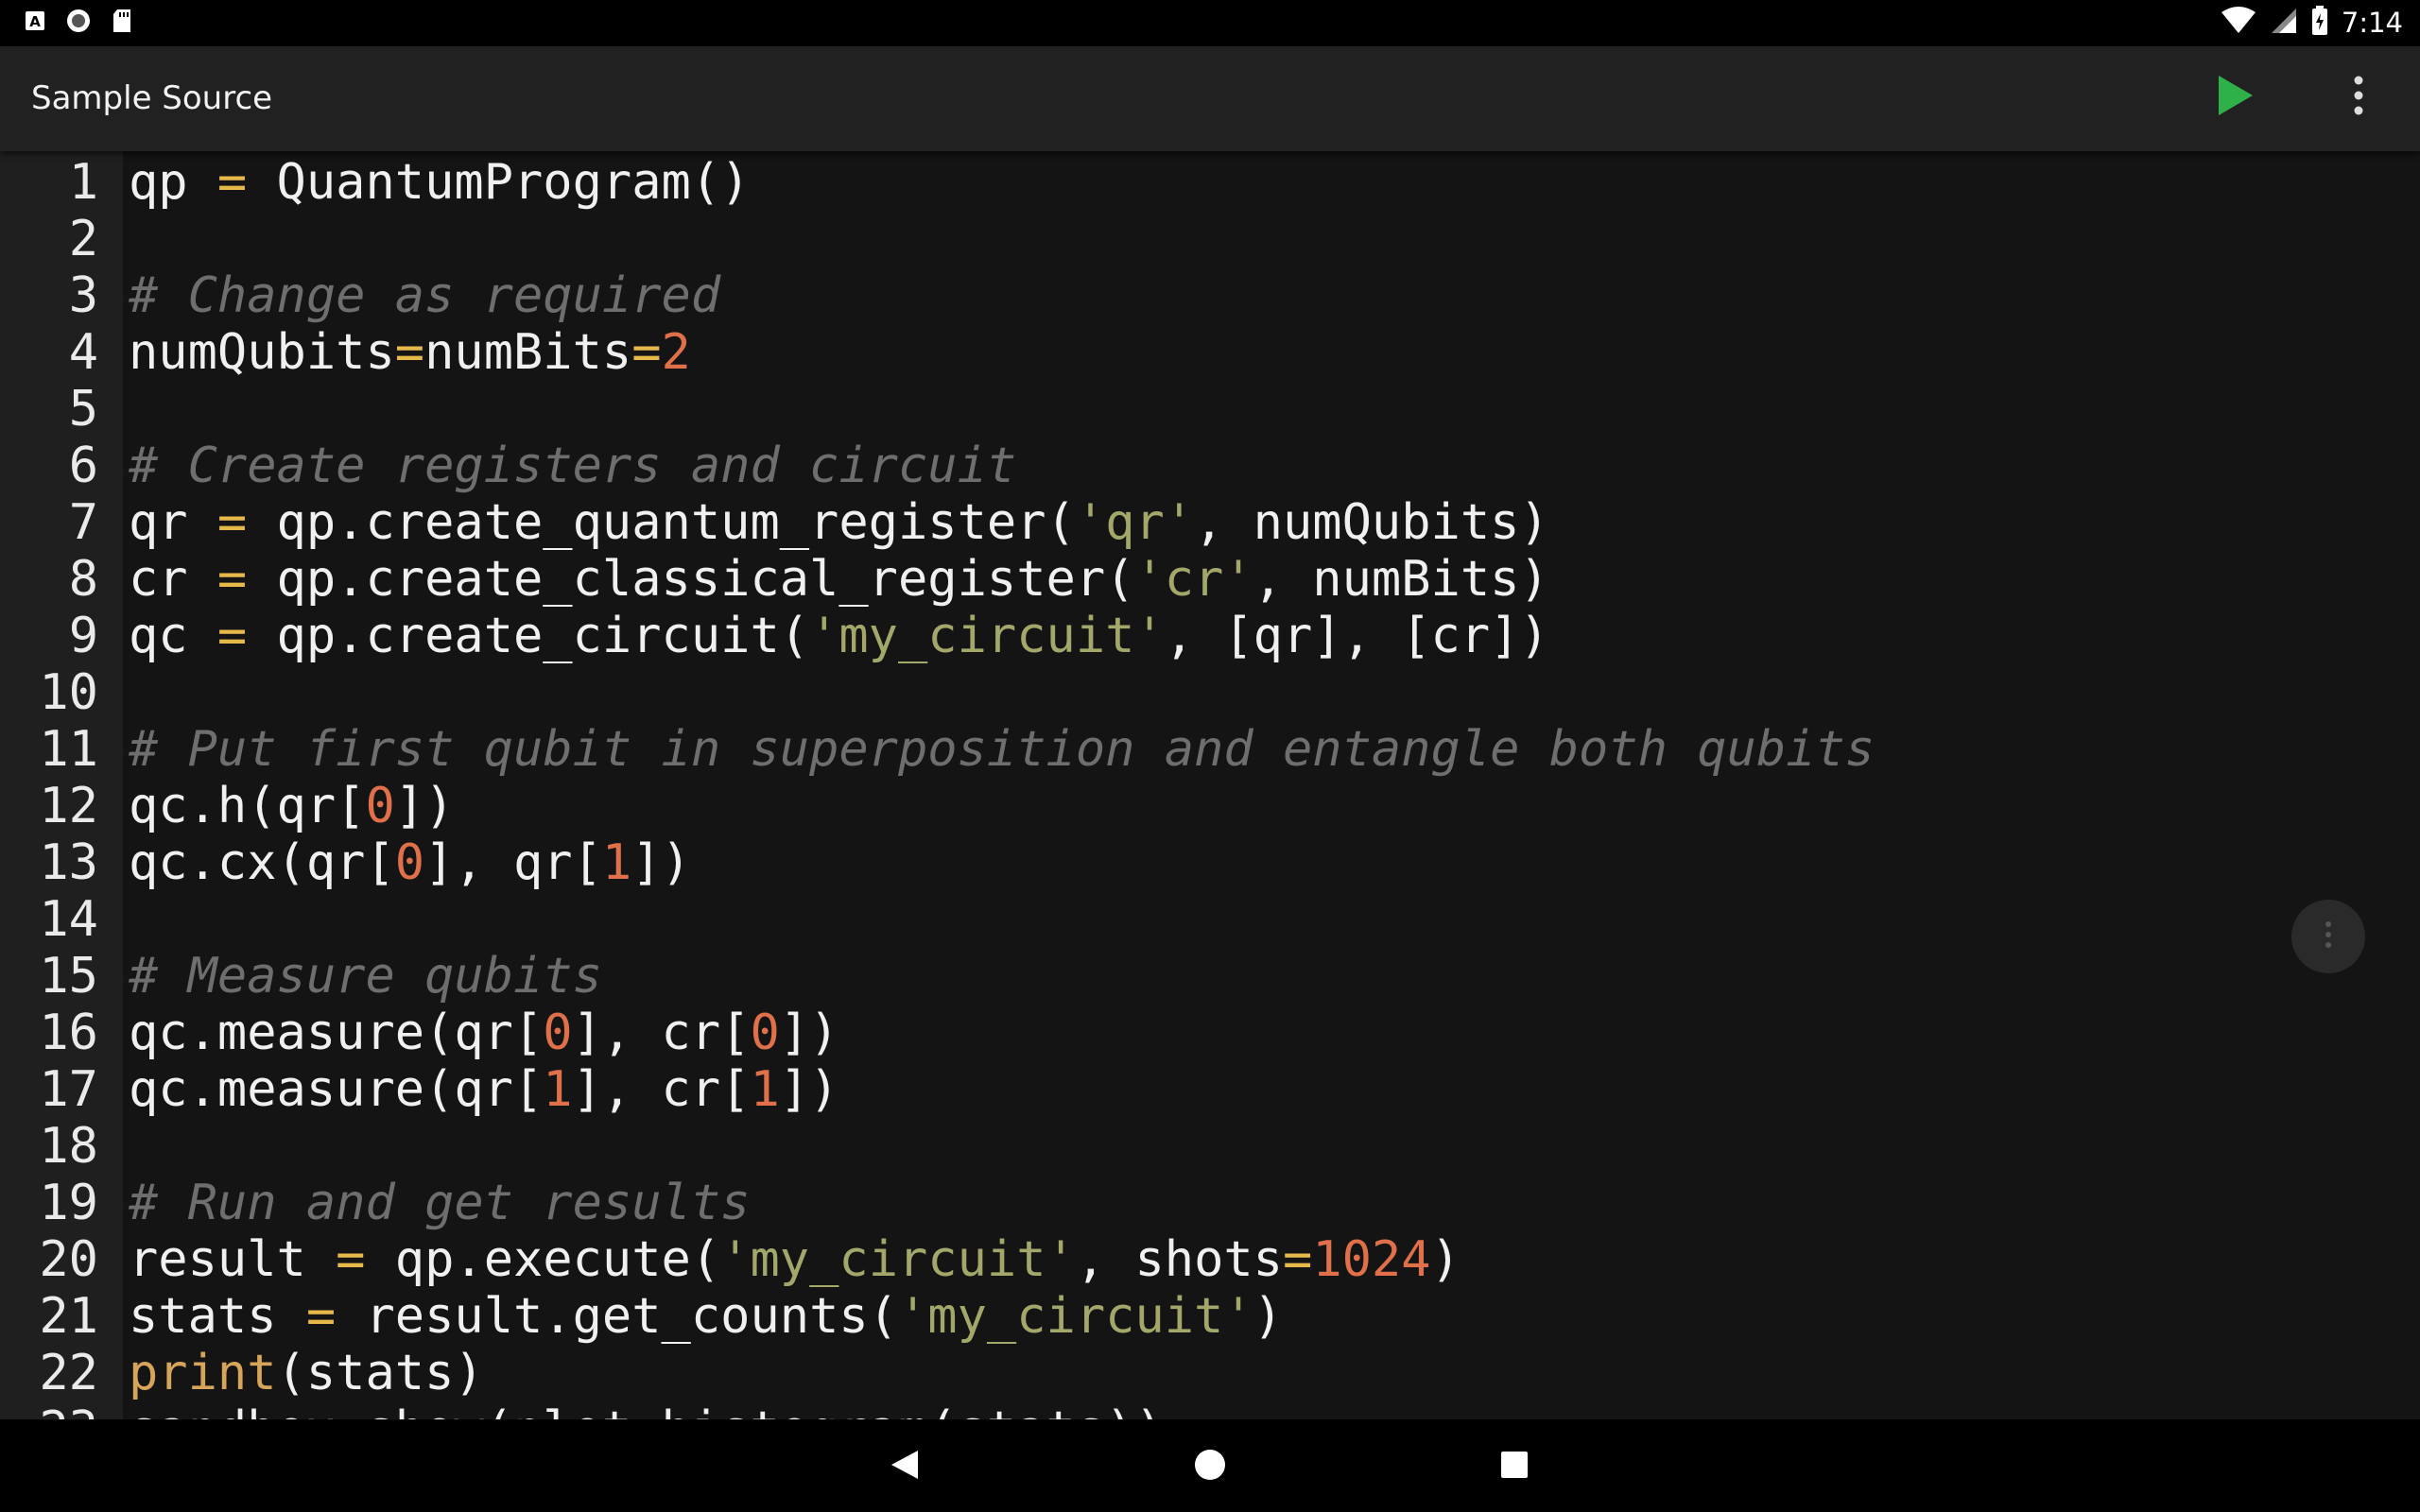  I want to click on code-text: # Create registers and circuit, so click(572, 466).